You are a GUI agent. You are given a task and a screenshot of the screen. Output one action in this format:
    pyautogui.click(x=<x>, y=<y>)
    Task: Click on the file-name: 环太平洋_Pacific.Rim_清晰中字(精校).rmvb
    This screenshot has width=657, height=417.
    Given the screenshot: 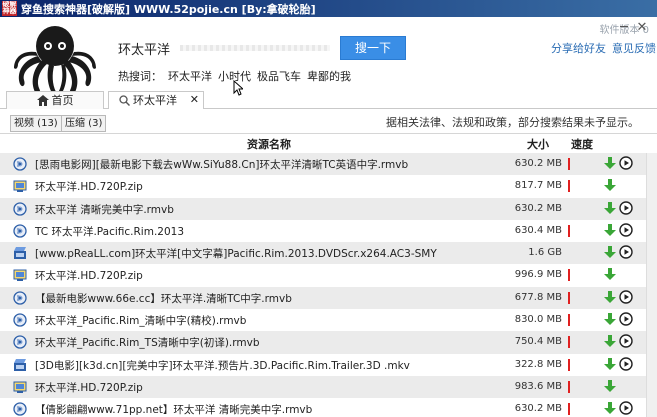 What is the action you would take?
    pyautogui.click(x=140, y=320)
    